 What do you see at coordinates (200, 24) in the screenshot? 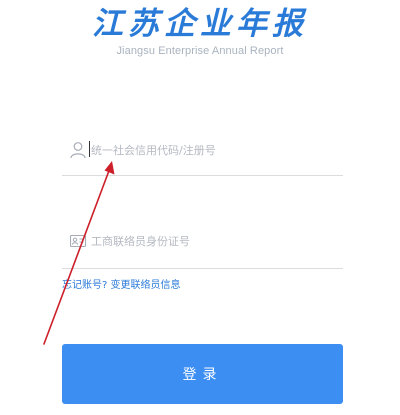
I see `app-logo-title: 江苏企业年报` at bounding box center [200, 24].